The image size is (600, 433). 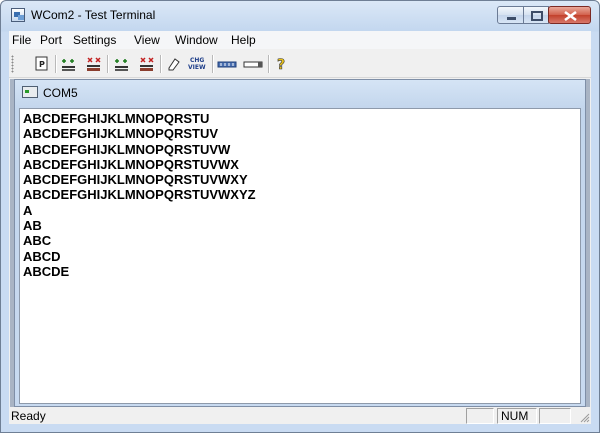 I want to click on hex-view-icon, so click(x=227, y=64).